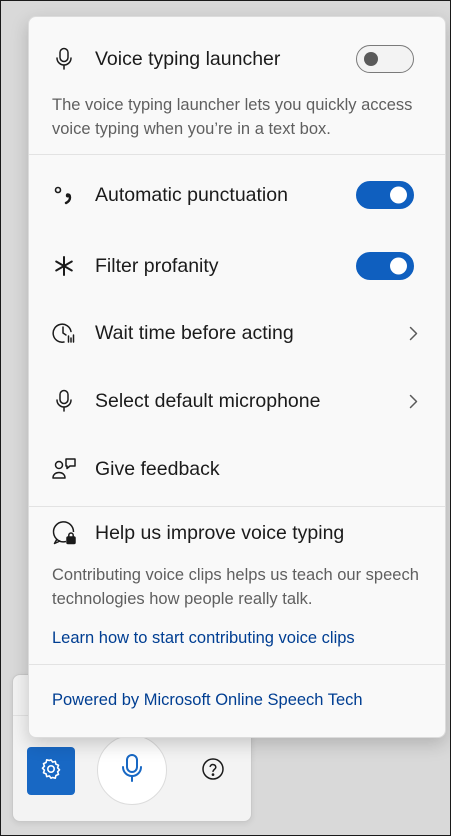 The width and height of the screenshot is (451, 836). What do you see at coordinates (64, 469) in the screenshot?
I see `feedback-icon` at bounding box center [64, 469].